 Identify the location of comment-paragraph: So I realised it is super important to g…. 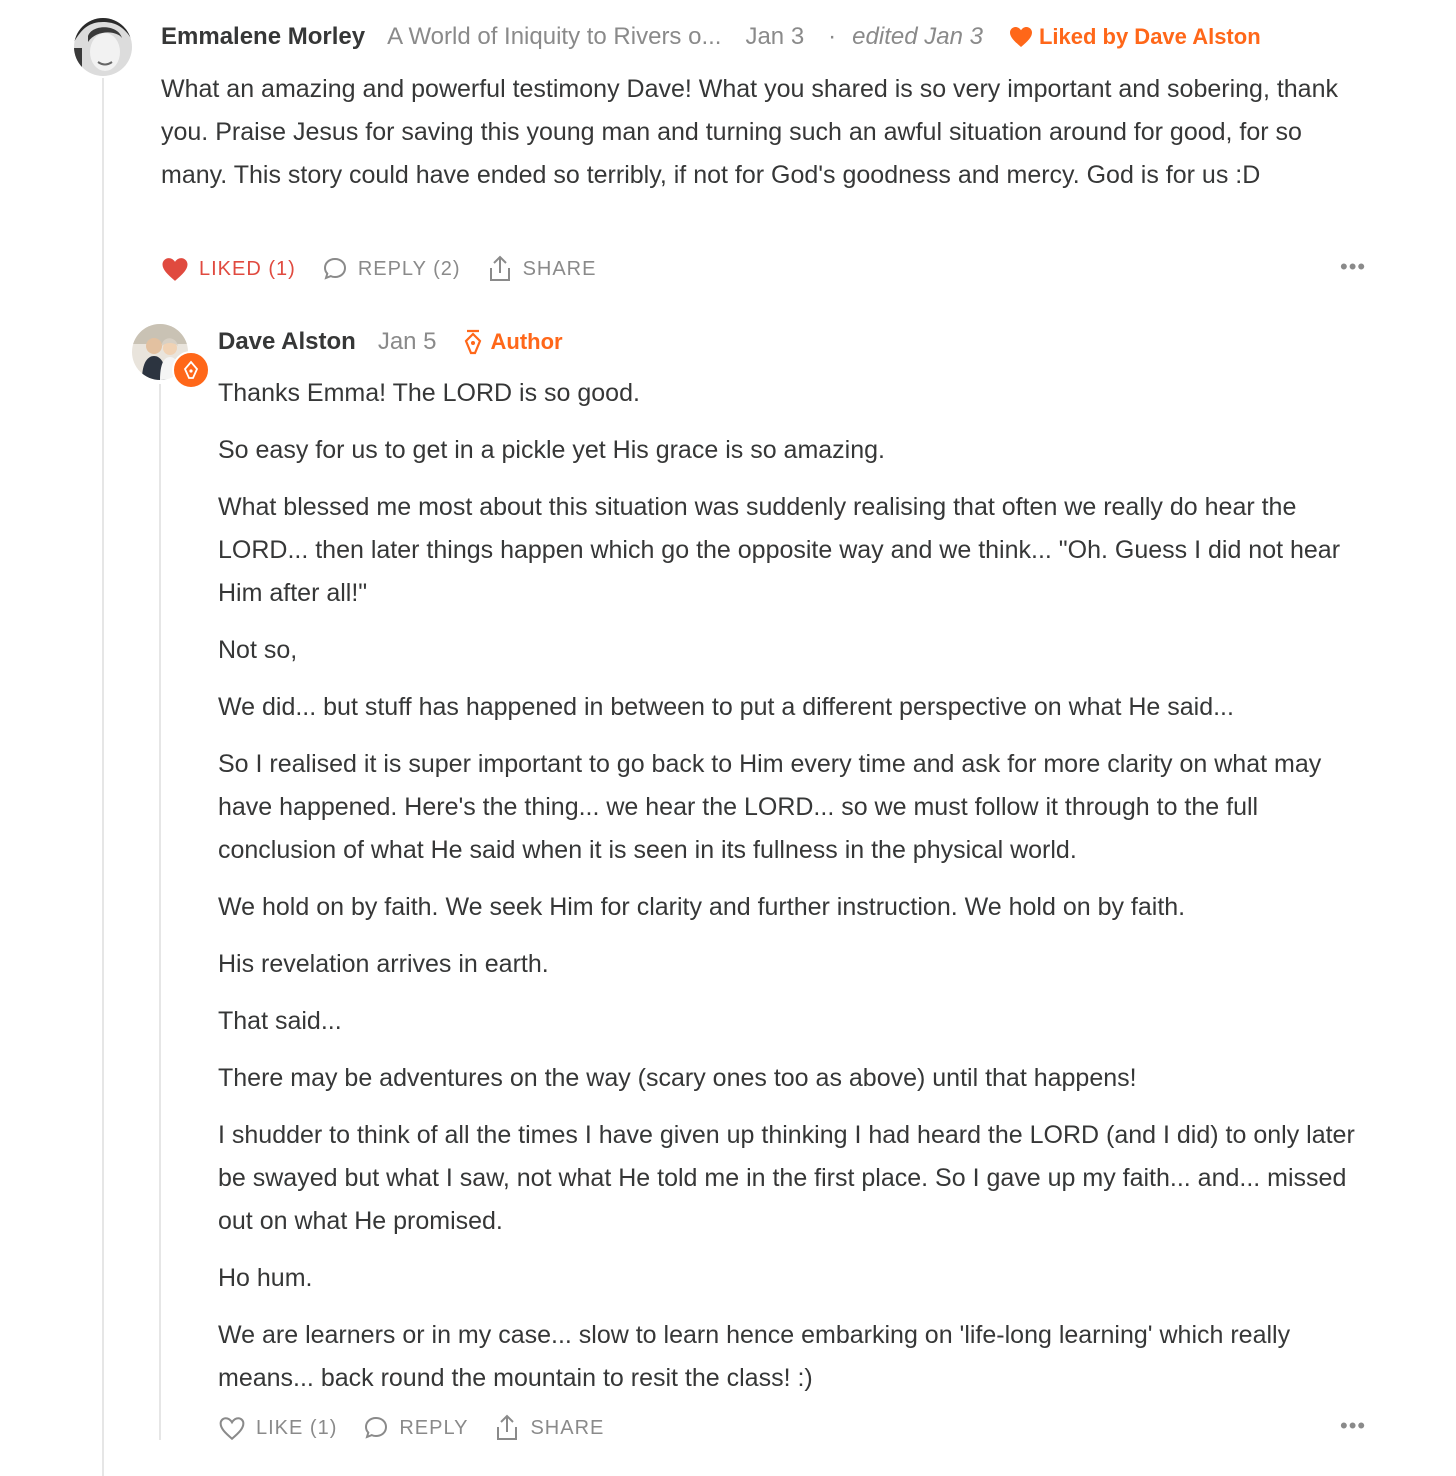
(770, 807).